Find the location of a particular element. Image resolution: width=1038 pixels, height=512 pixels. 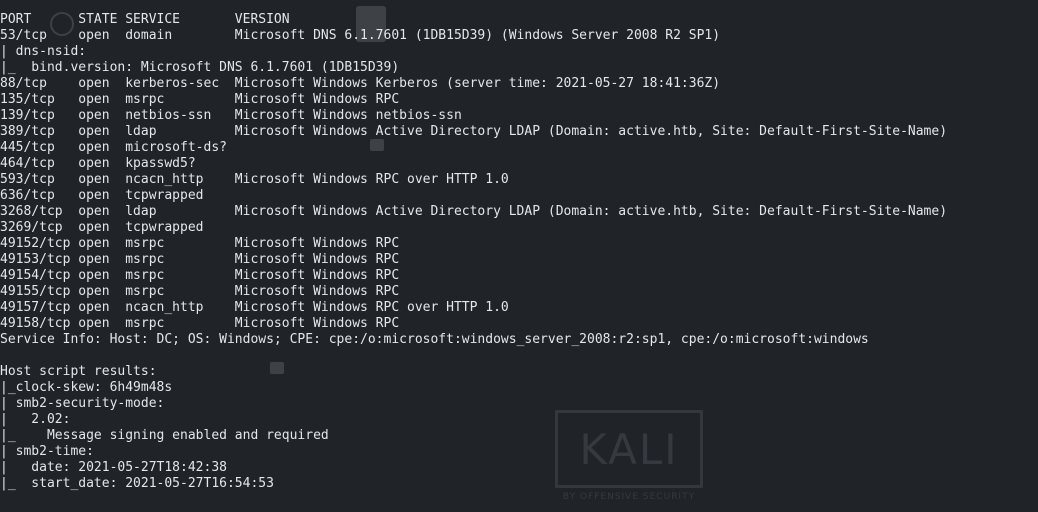

terminal-line: 3269/tcp open tcpwrapped is located at coordinates (102, 227).